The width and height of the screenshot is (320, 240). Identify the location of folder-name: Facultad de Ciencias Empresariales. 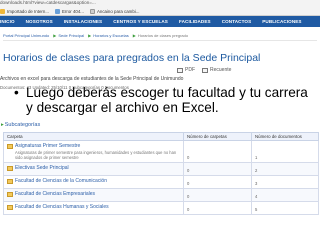
(55, 194).